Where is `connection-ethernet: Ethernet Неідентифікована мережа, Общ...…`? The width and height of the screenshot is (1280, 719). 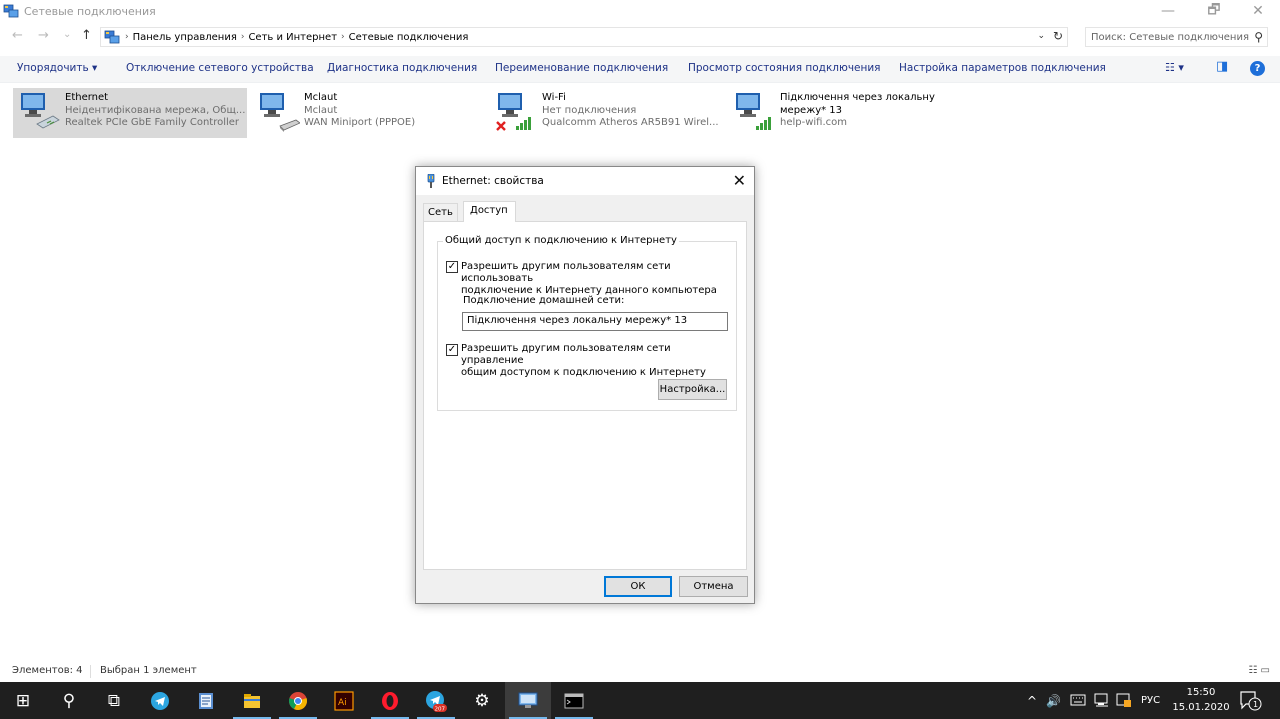
connection-ethernet: Ethernet Неідентифікована мережа, Общ...… is located at coordinates (130, 113).